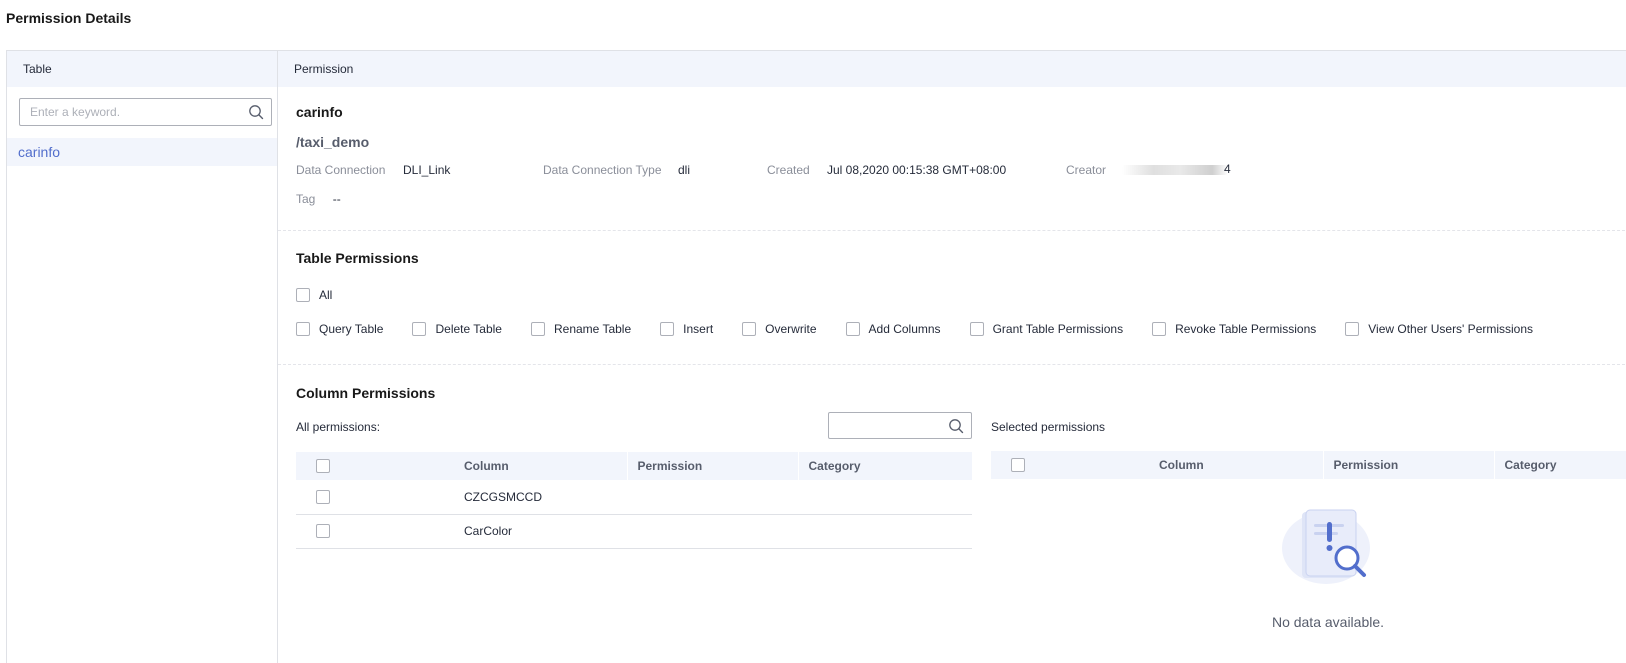 The height and width of the screenshot is (663, 1626). I want to click on created-label: Created, so click(788, 170).